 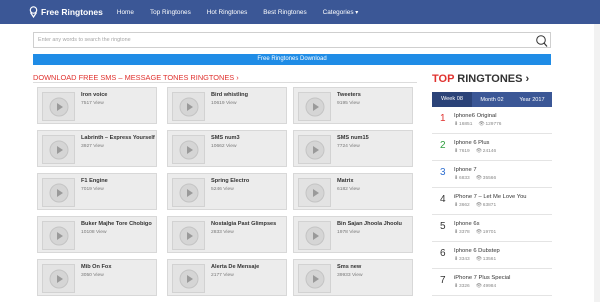 What do you see at coordinates (345, 181) in the screenshot?
I see `ringtone-title: Matrix` at bounding box center [345, 181].